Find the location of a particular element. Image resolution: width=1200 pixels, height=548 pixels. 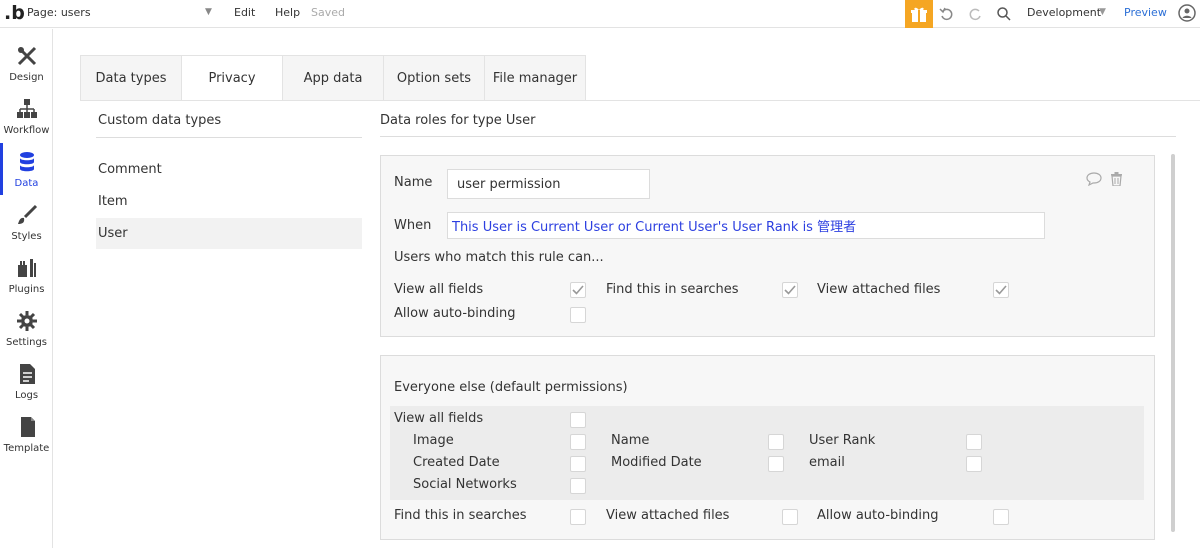

gift-icon is located at coordinates (919, 14).